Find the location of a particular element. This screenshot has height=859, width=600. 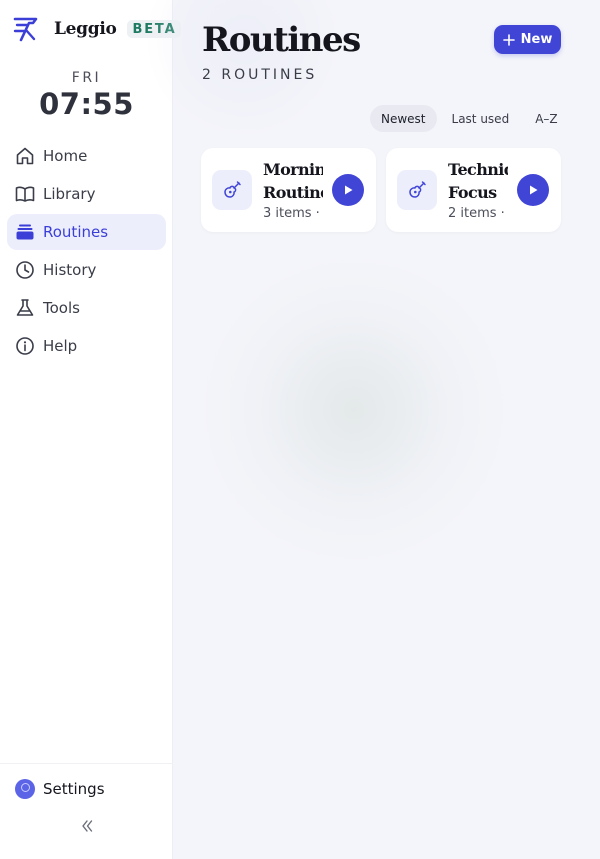

layers-icon is located at coordinates (25, 232).